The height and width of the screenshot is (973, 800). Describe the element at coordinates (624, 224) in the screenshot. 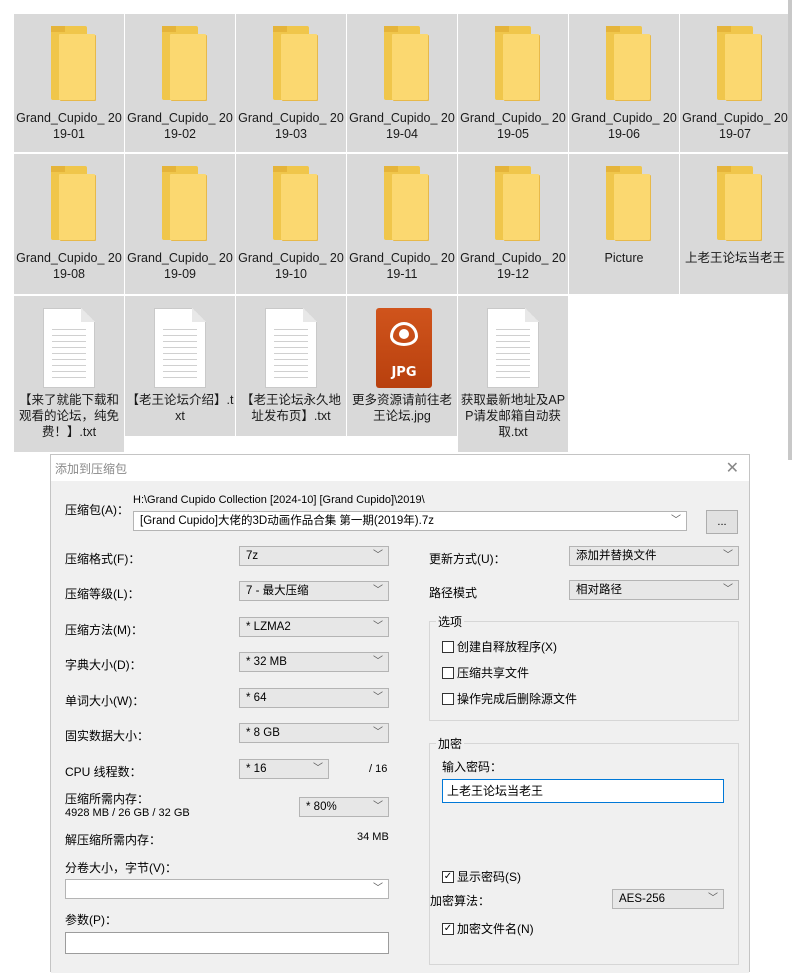

I see `folder-item: Picture` at that location.